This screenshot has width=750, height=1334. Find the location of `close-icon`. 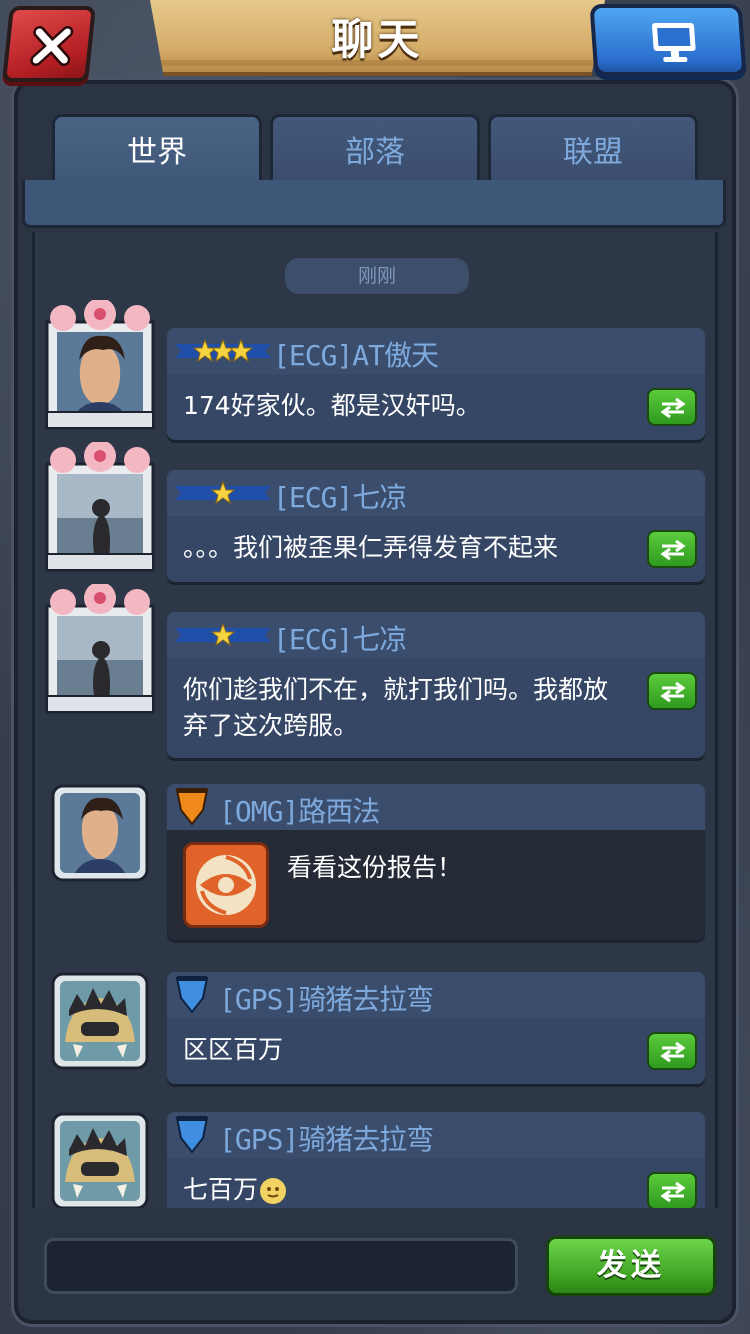

close-icon is located at coordinates (52, 46).